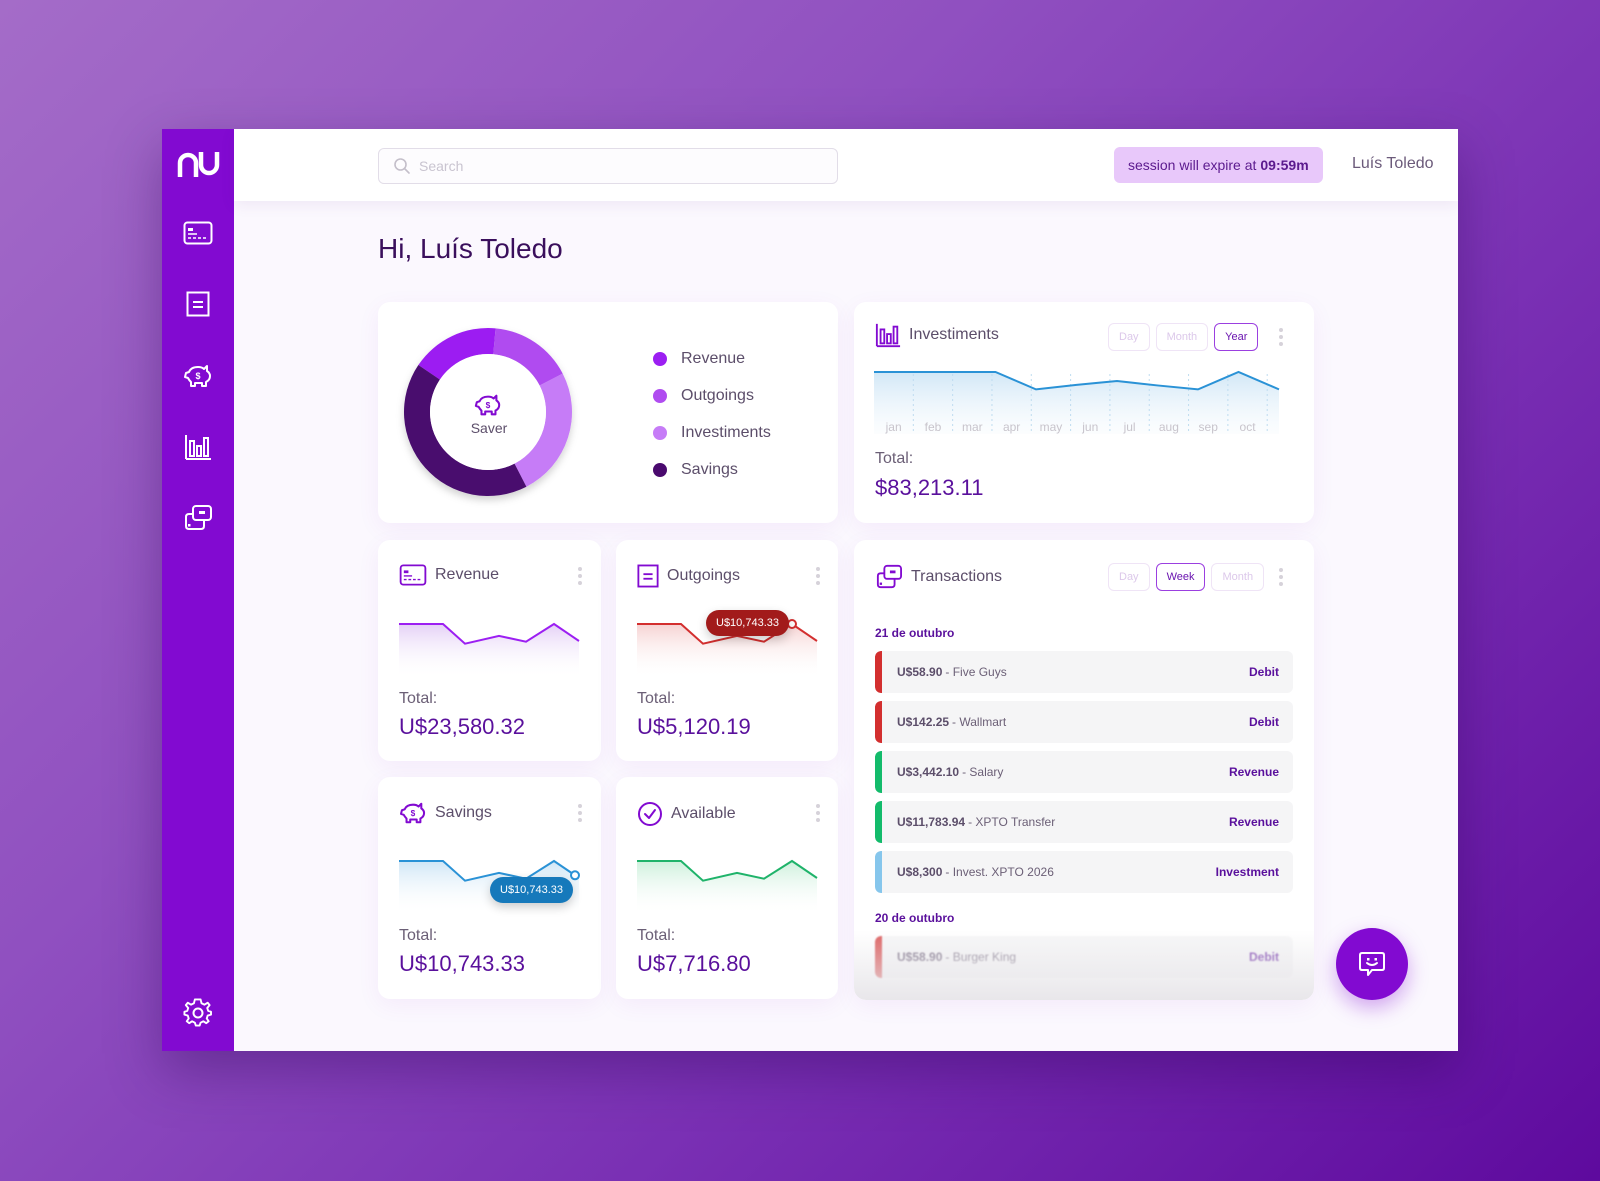 This screenshot has height=1181, width=1600. I want to click on search-input, so click(619, 166).